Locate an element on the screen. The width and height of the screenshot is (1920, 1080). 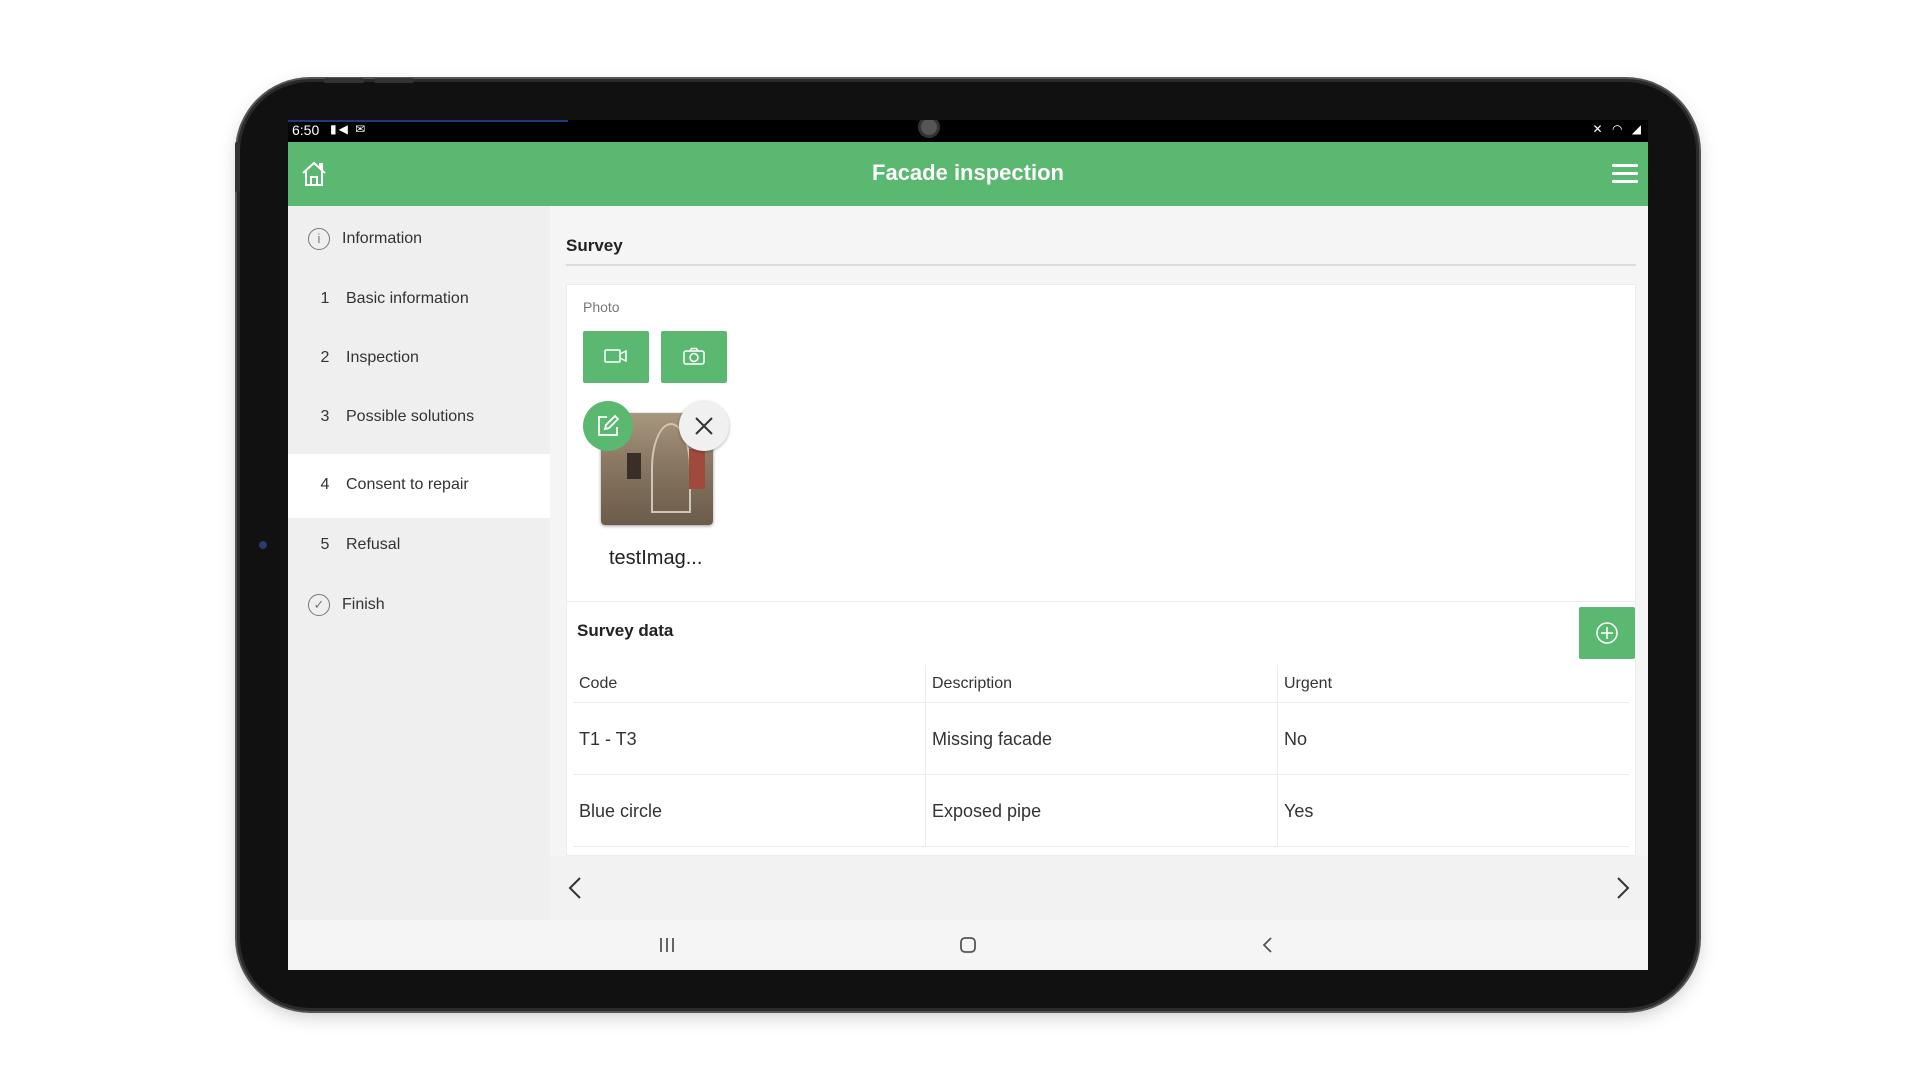
recent-apps-icon is located at coordinates (667, 945).